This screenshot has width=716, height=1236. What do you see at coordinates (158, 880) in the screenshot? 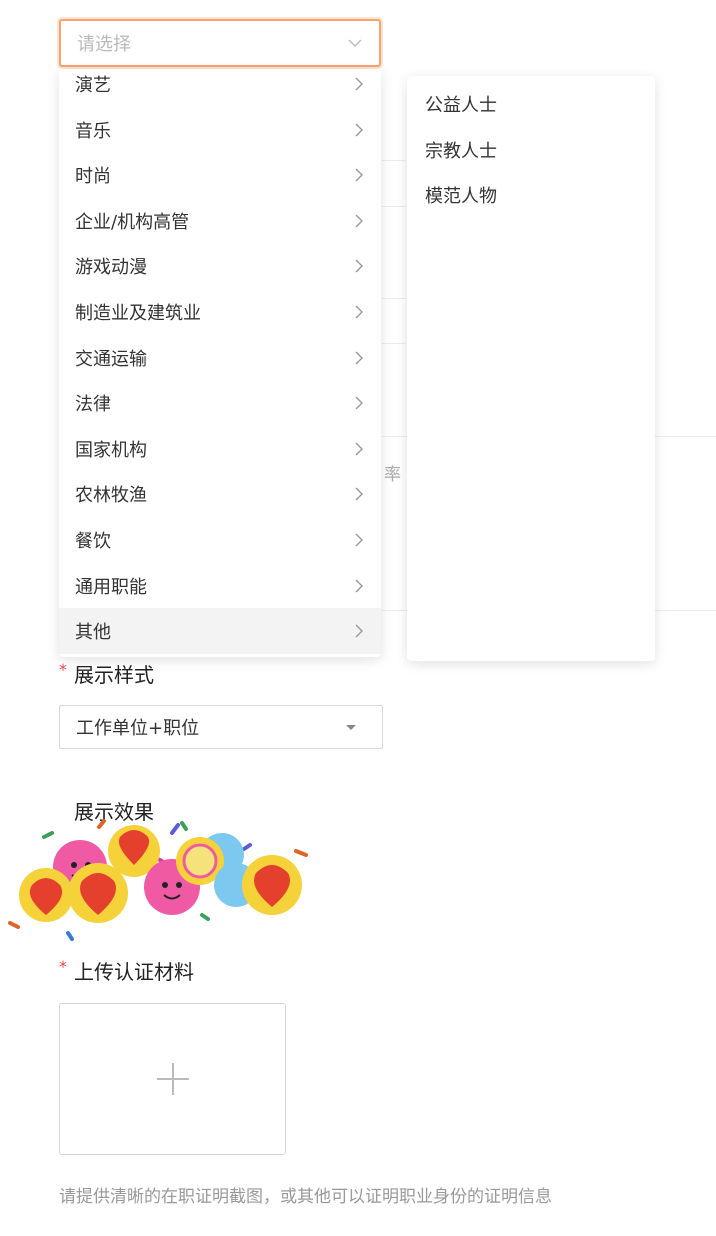
I see `candy-heart-stickers` at bounding box center [158, 880].